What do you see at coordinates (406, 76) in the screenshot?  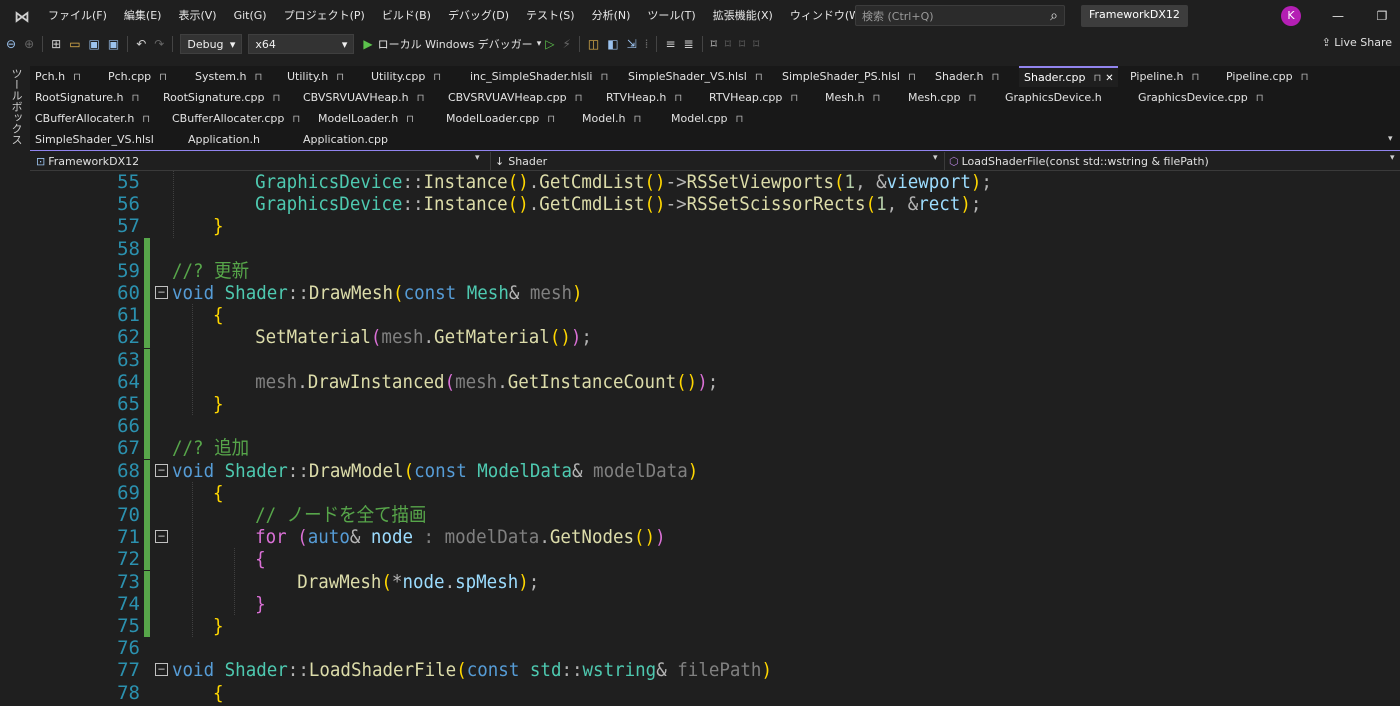 I see `tab-utility-cpp: Utility.cpp ⊓` at bounding box center [406, 76].